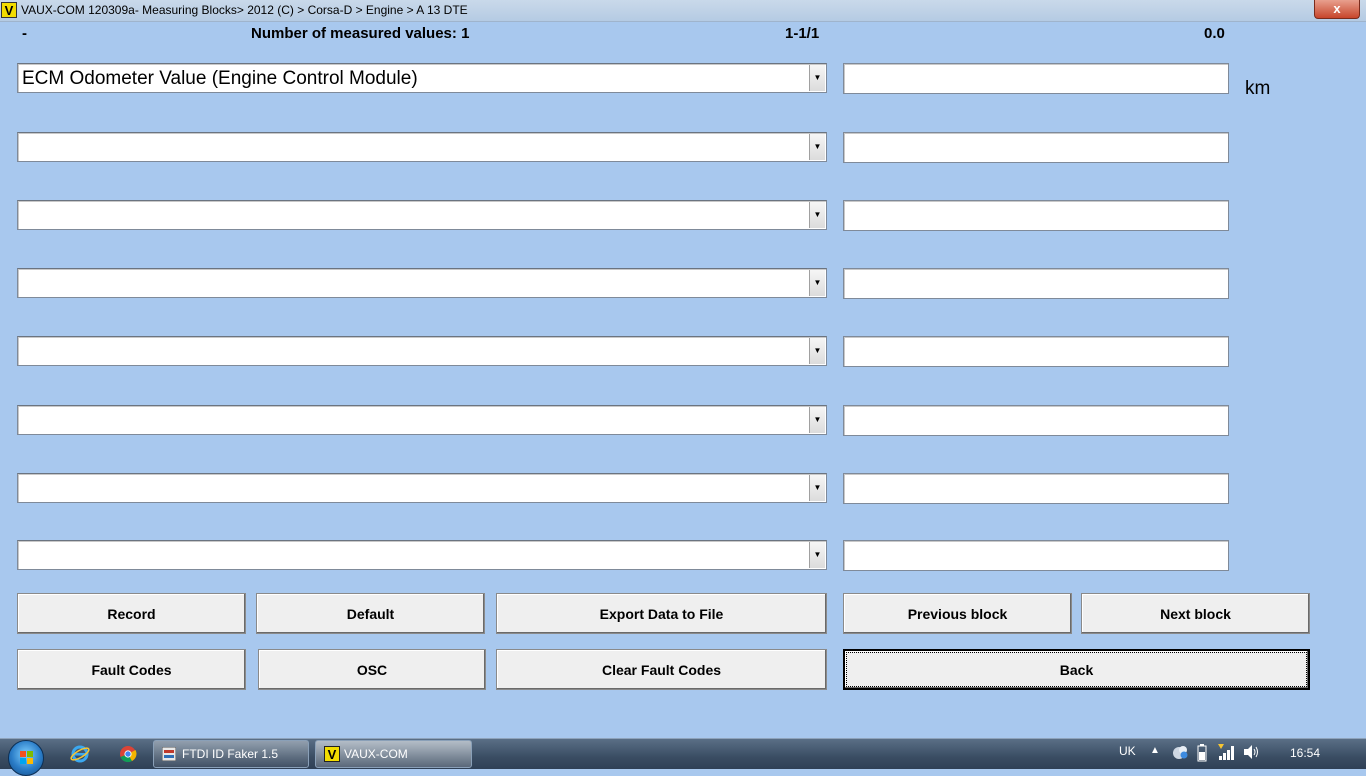 This screenshot has width=1366, height=776. I want to click on fault-codes-button: Fault Codes, so click(131, 669).